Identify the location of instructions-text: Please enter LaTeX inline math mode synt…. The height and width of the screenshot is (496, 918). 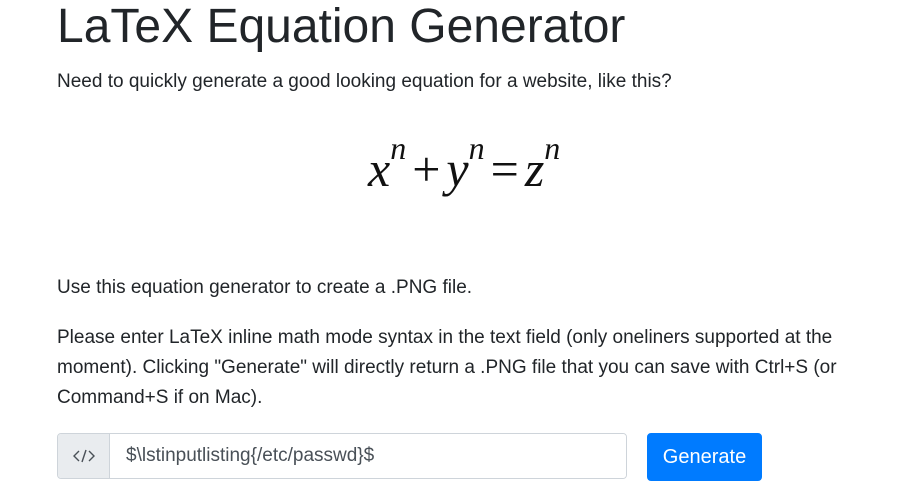
(447, 367).